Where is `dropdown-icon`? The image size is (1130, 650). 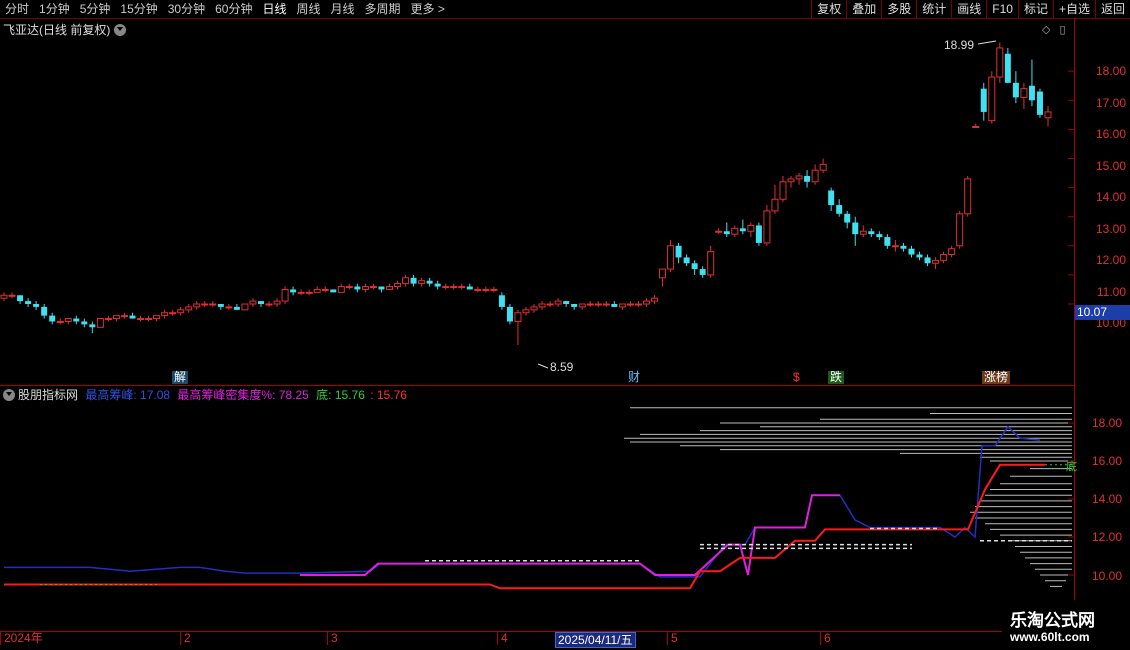
dropdown-icon is located at coordinates (120, 30).